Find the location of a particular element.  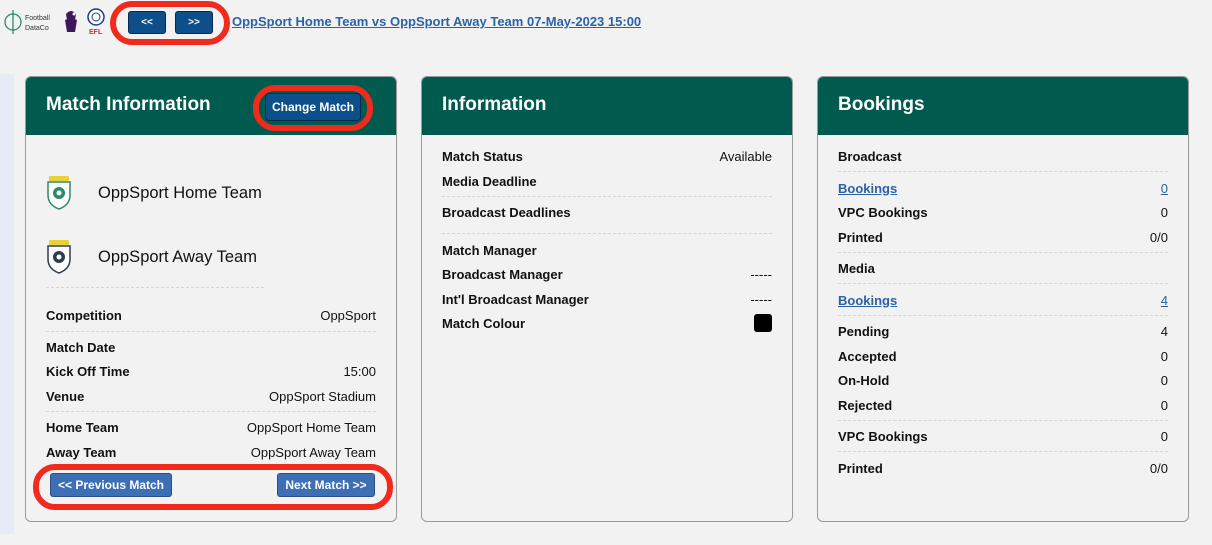

row-label: Media Deadline is located at coordinates (489, 181).